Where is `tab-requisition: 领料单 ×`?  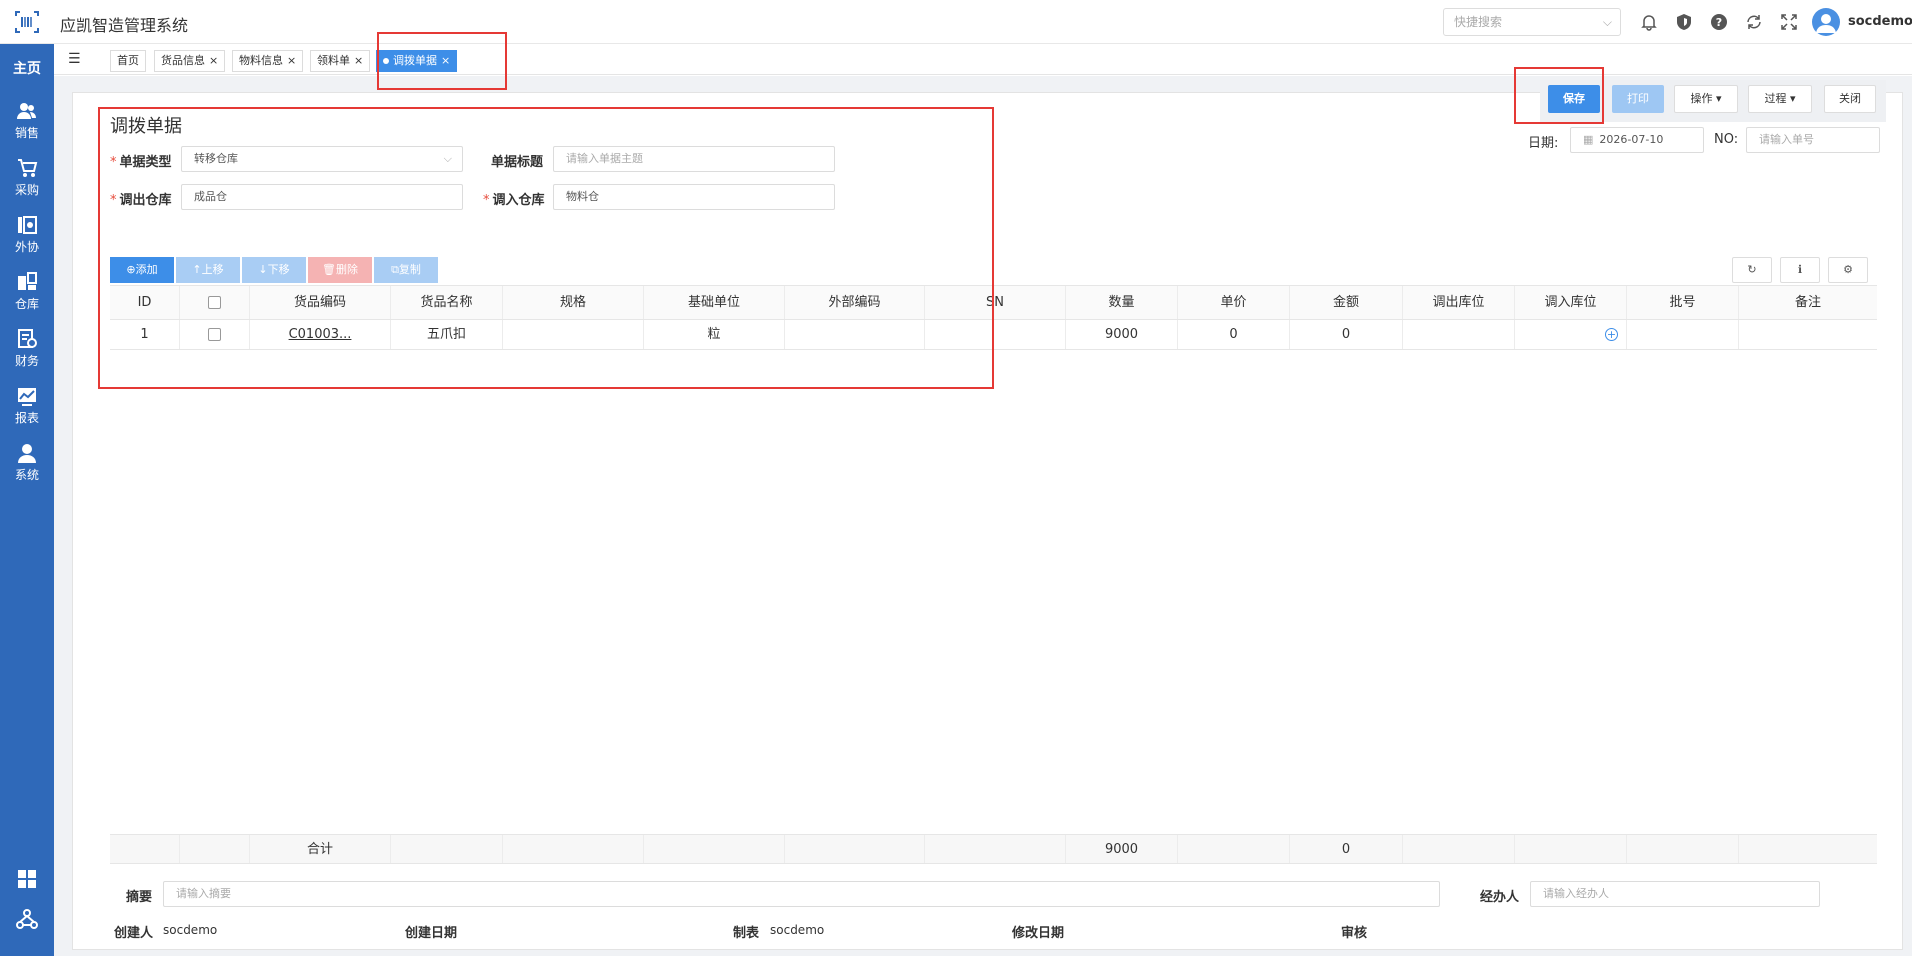
tab-requisition: 领料单 × is located at coordinates (340, 61).